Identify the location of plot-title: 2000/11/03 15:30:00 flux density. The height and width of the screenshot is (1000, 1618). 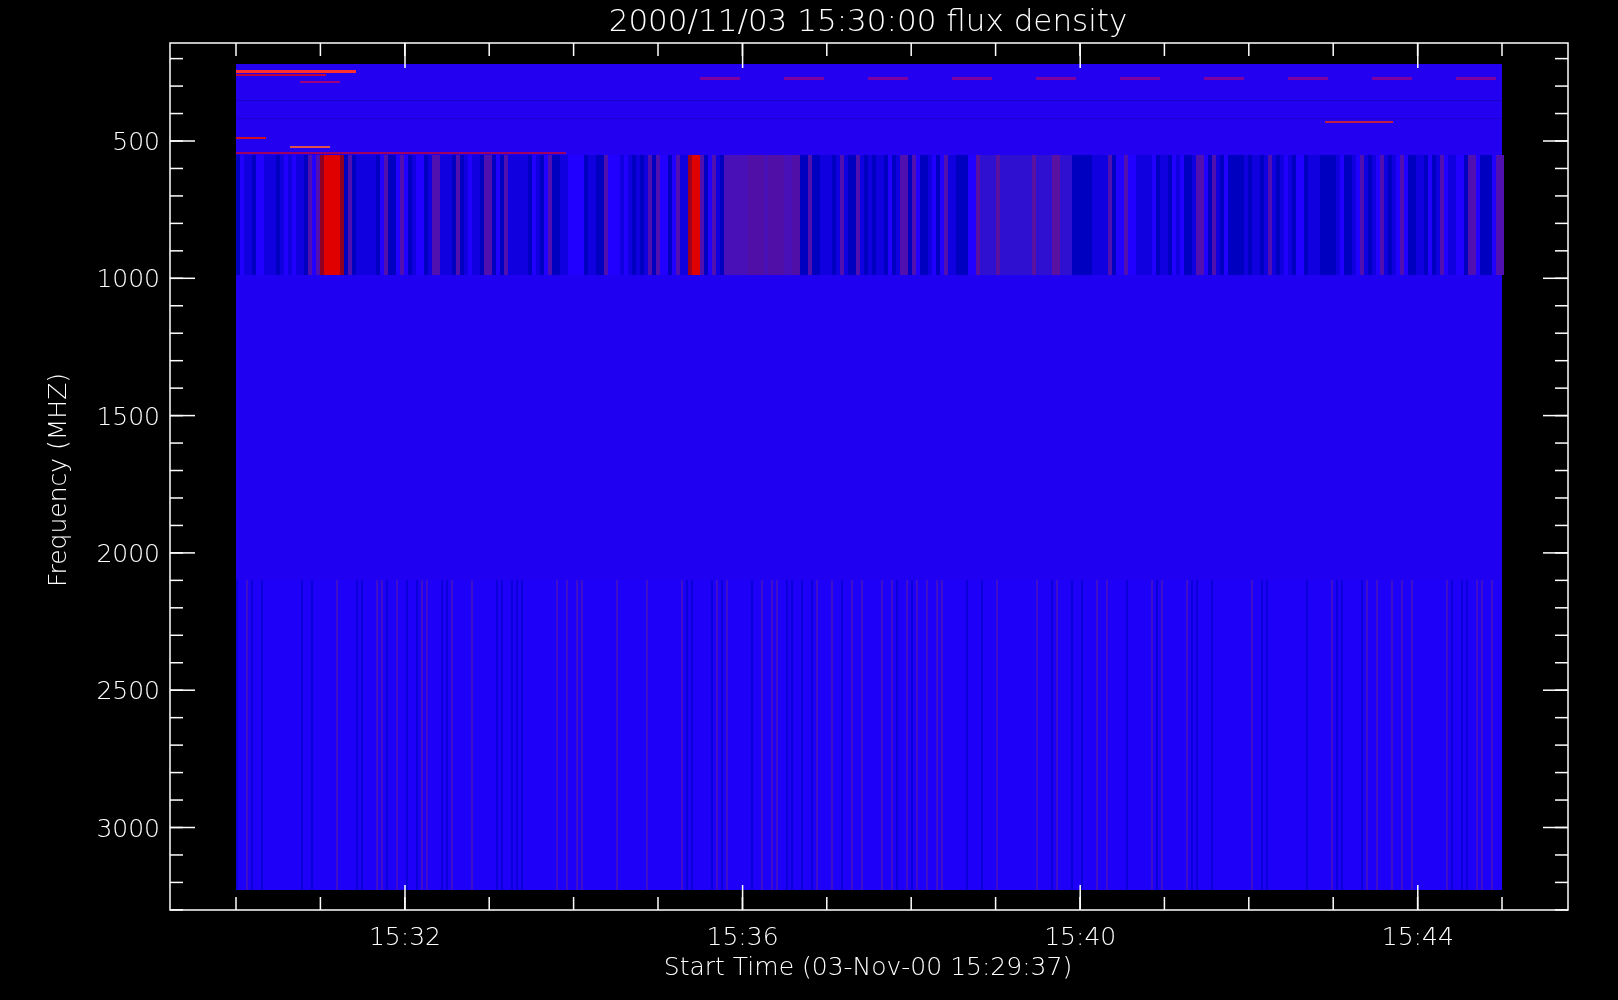
(868, 20).